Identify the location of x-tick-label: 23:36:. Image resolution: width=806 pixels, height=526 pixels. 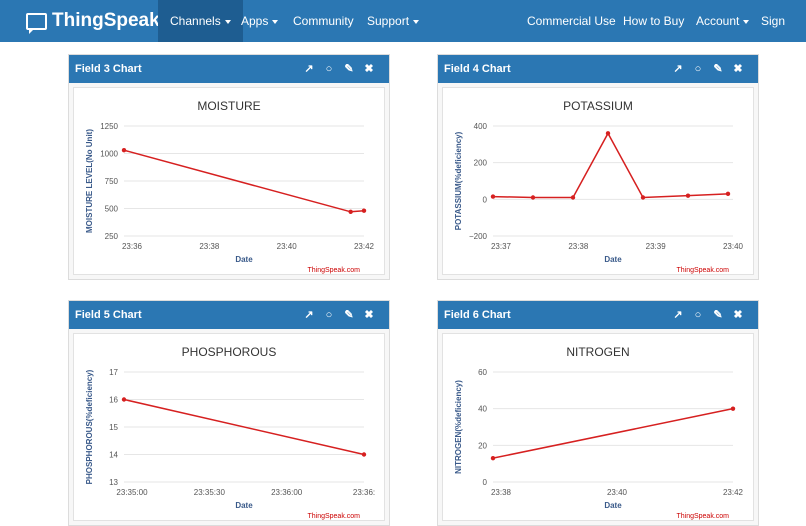
(364, 492).